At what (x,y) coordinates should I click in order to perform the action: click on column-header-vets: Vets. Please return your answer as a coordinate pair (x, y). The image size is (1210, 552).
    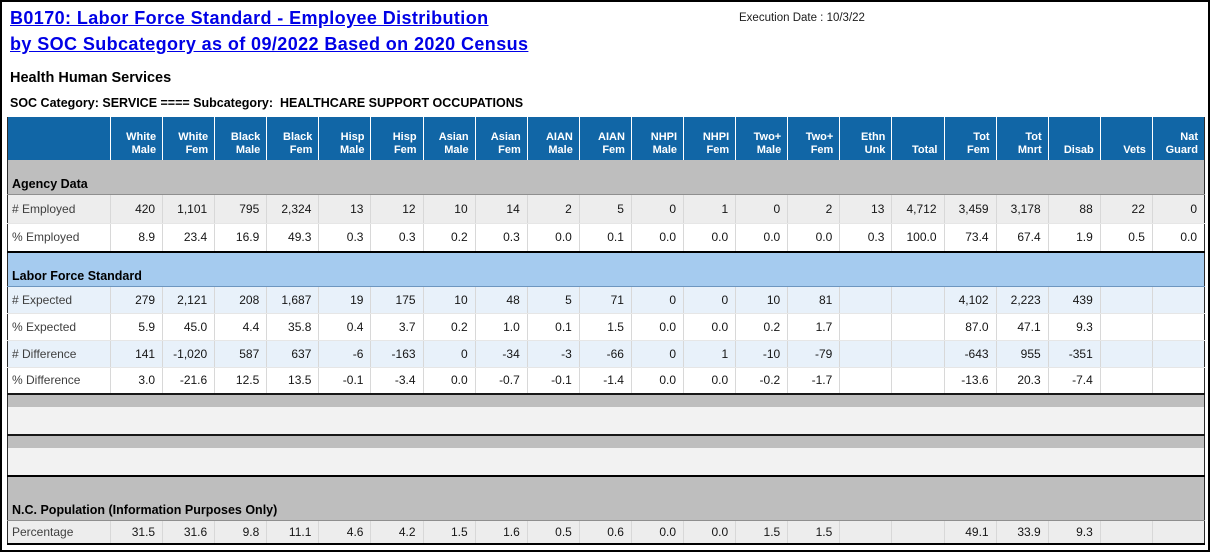
    Looking at the image, I should click on (1126, 138).